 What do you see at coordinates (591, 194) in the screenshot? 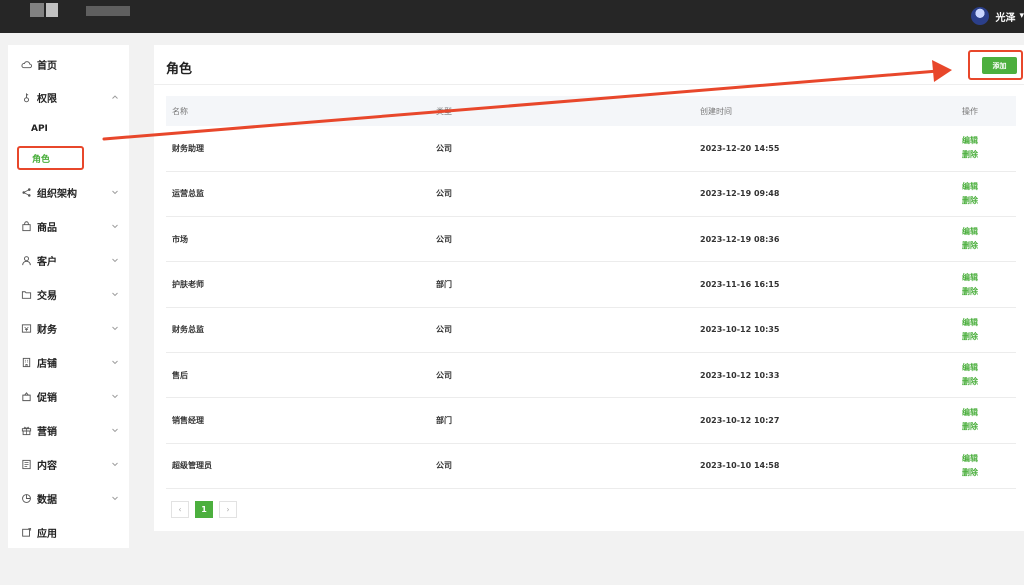
I see `table-row: 运营总监 公司 2023-12-19 09:48 编辑 删除` at bounding box center [591, 194].